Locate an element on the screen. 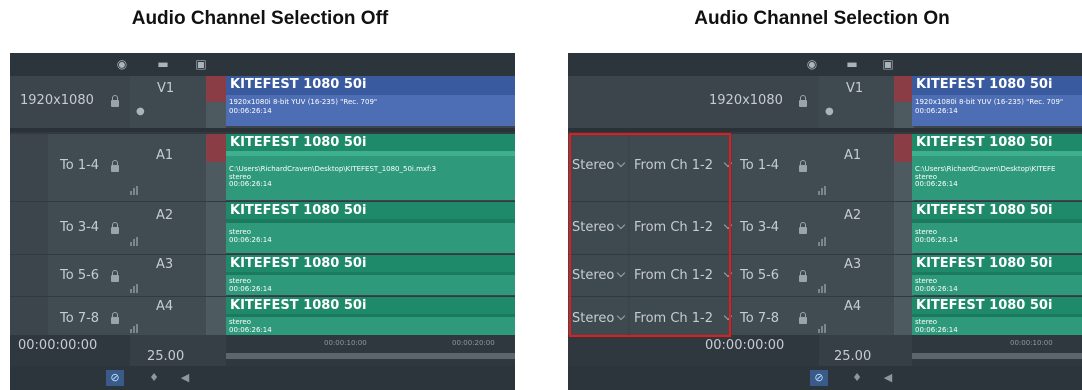 Image resolution: width=1082 pixels, height=390 pixels. bottom-toolbar: ⊘ ♦ ◀ is located at coordinates (262, 378).